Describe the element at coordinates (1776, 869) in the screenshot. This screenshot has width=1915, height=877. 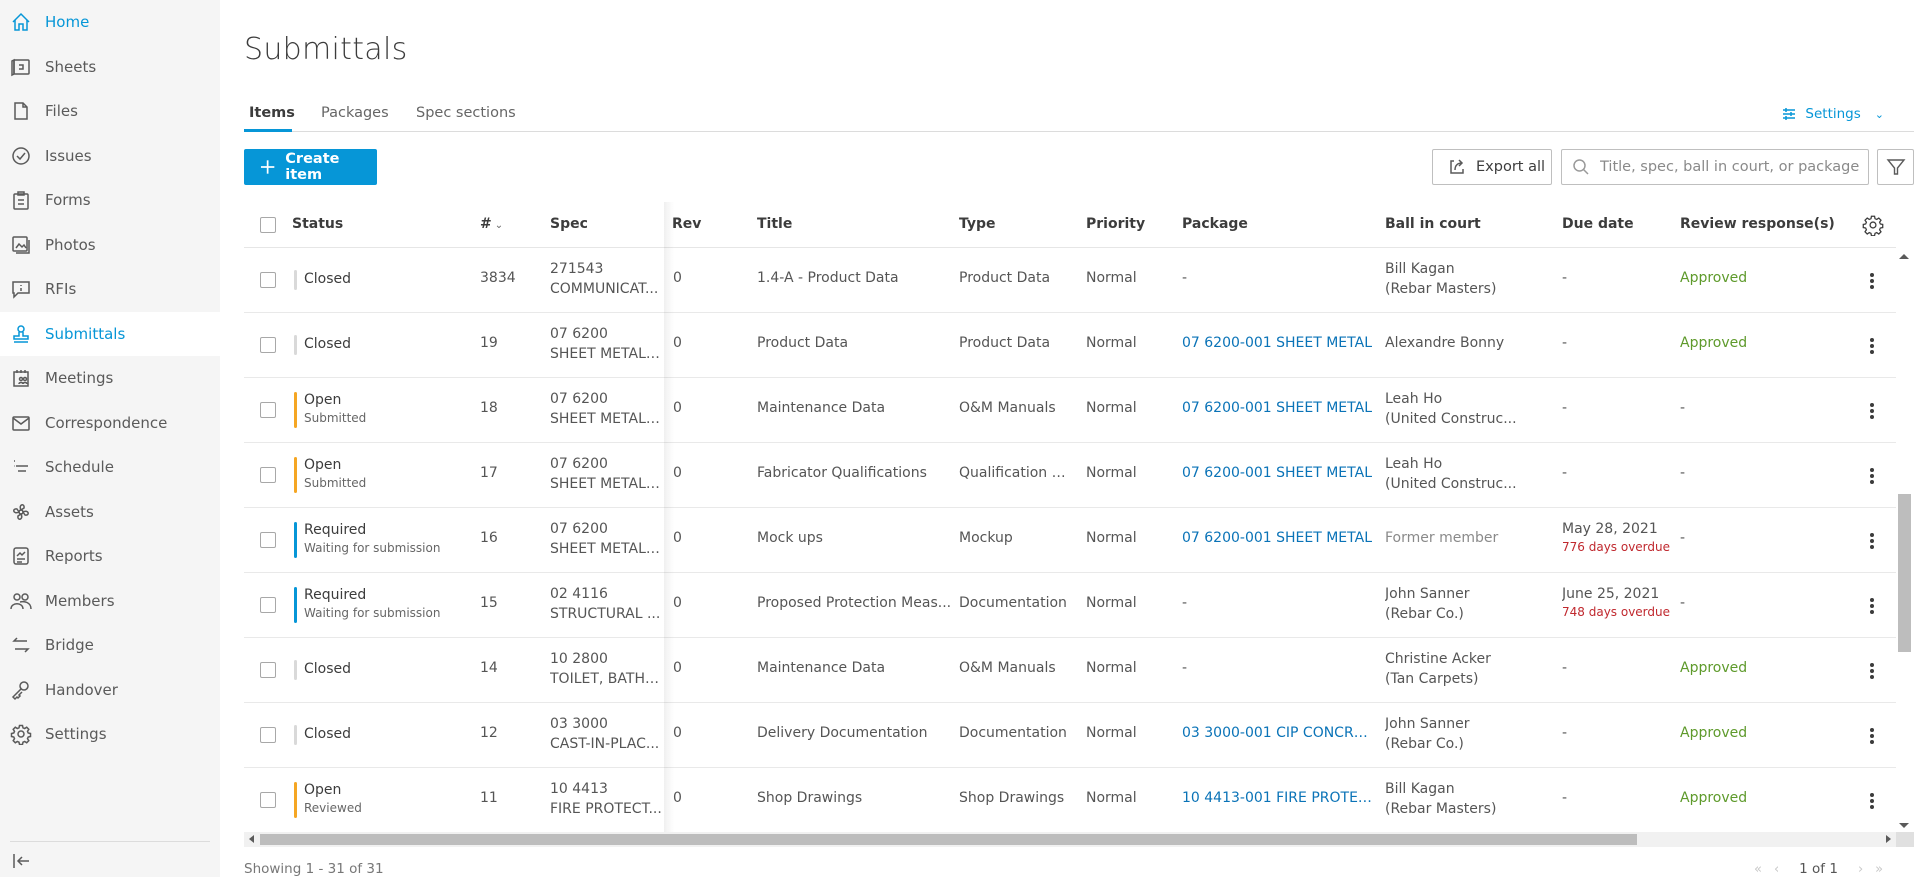
I see `previous-page-button: ‹` at that location.